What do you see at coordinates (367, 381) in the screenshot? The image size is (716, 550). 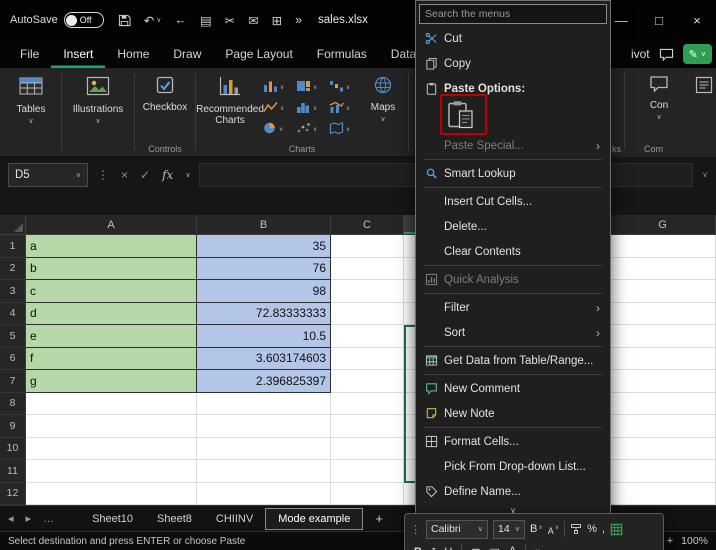 I see `cell-c7` at bounding box center [367, 381].